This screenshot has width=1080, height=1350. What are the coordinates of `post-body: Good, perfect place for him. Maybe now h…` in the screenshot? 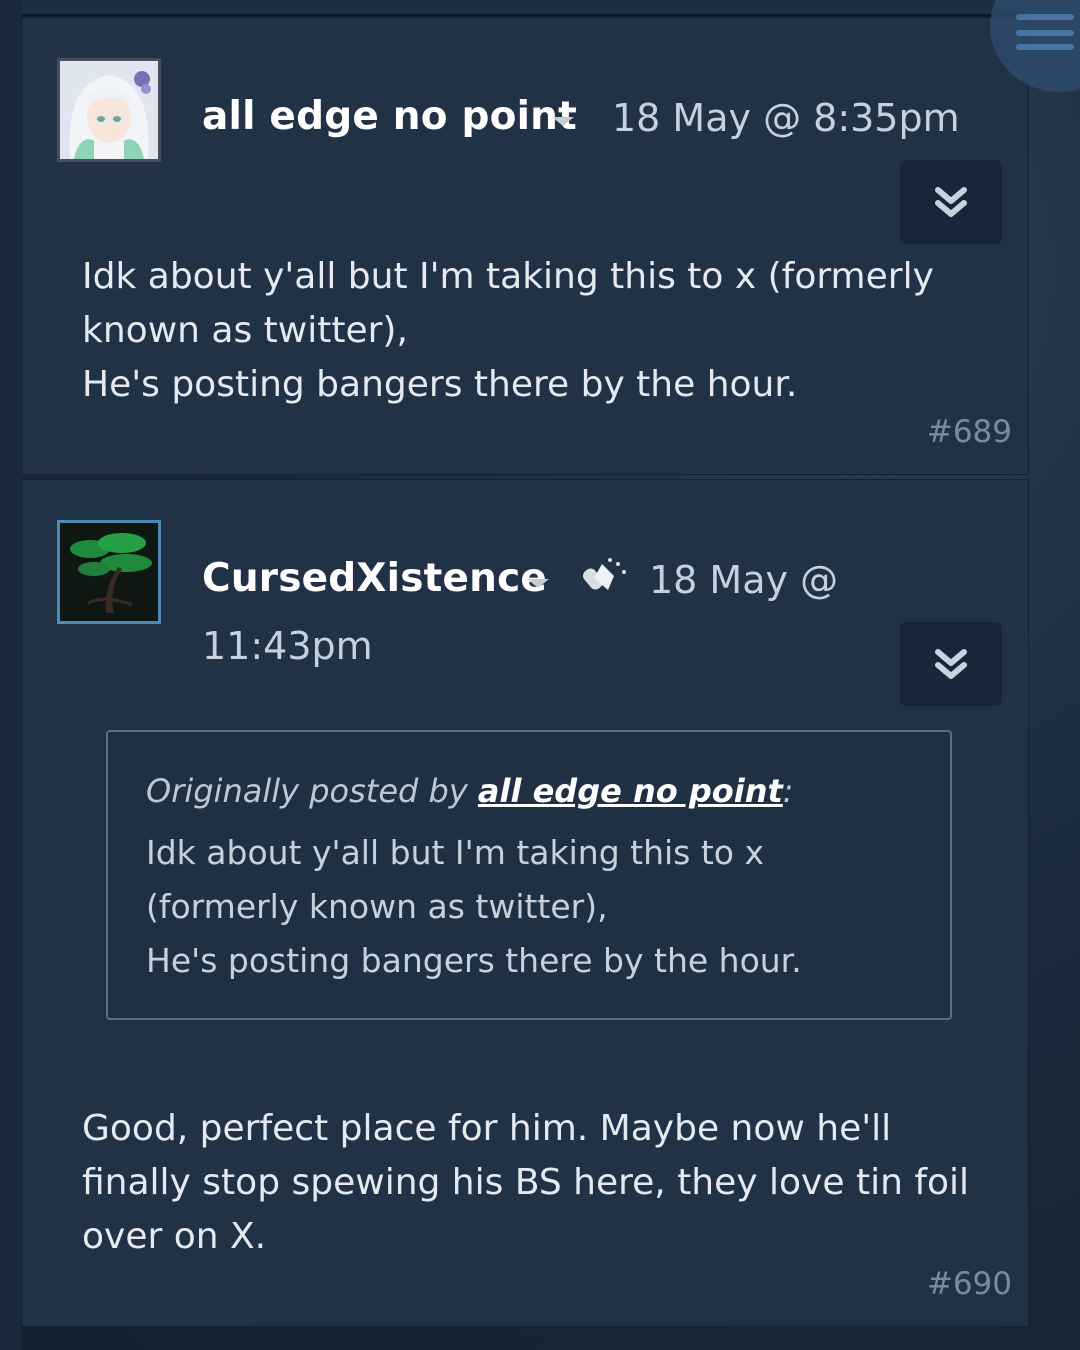 It's located at (525, 1183).